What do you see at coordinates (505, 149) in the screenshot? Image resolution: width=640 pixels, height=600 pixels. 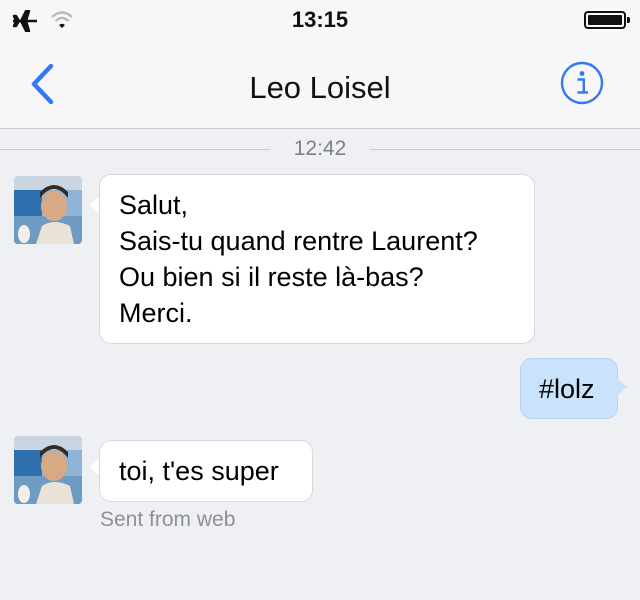 I see `separator-line-right` at bounding box center [505, 149].